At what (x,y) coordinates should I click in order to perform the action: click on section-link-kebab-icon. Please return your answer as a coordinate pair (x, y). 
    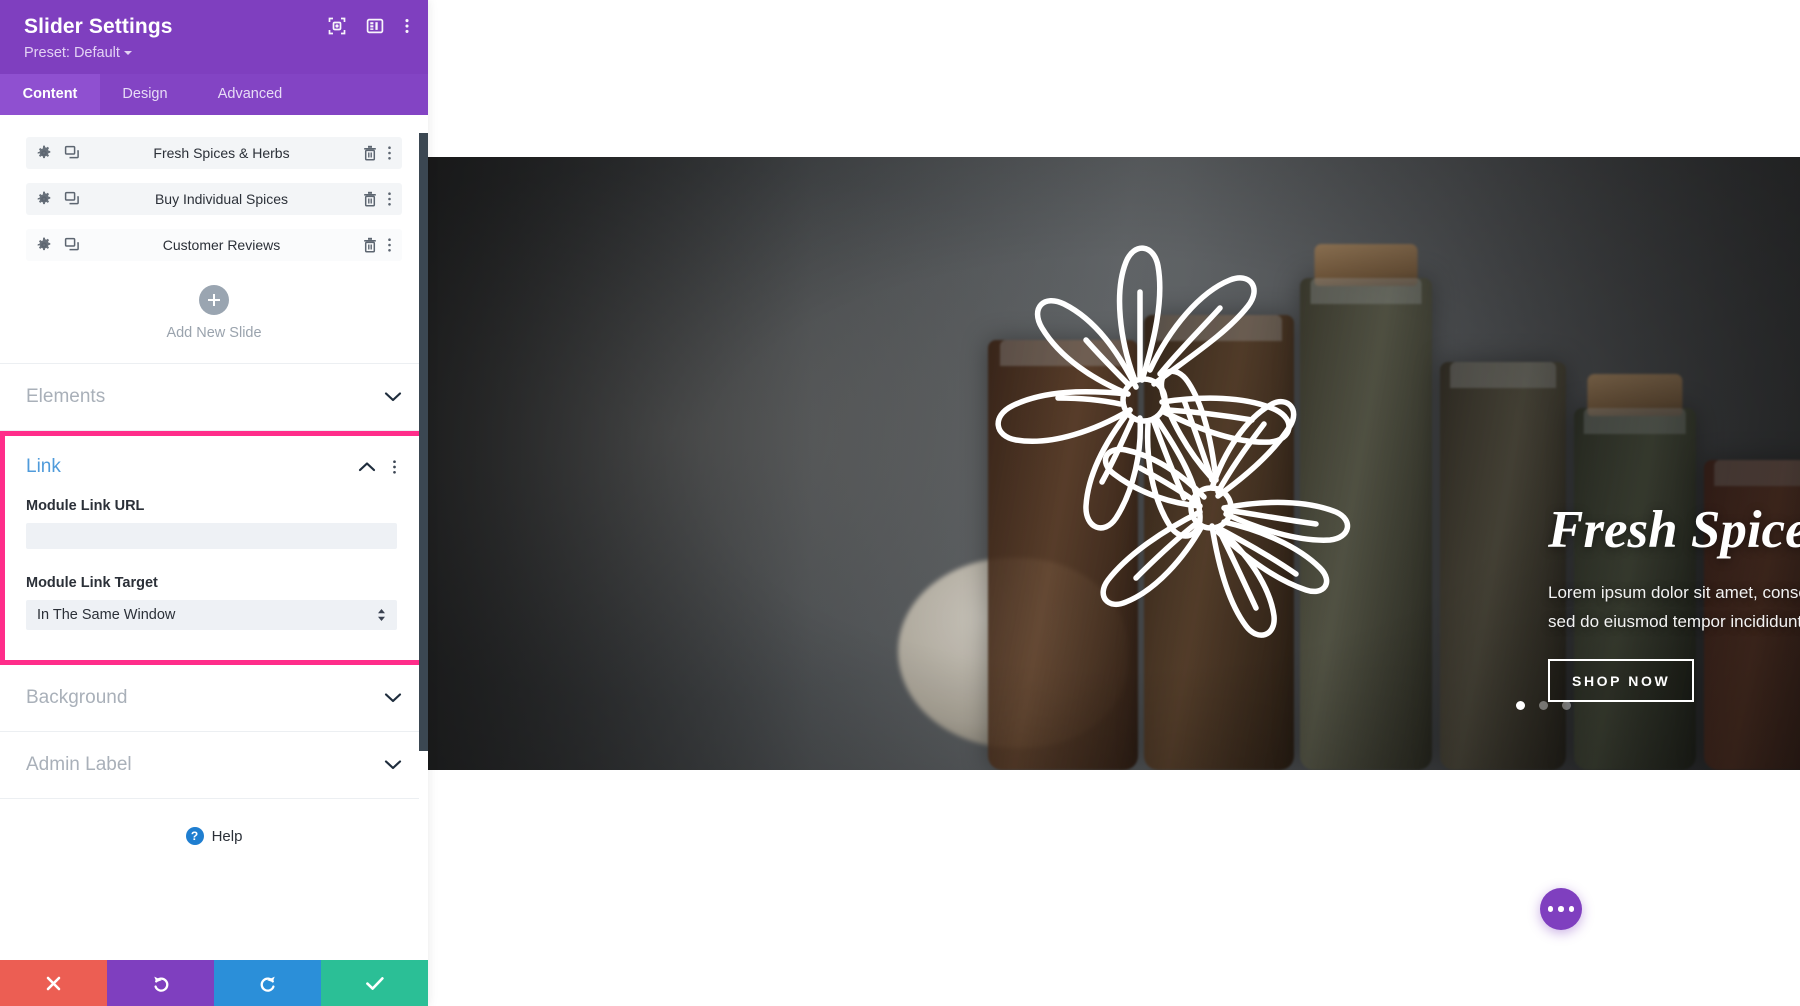
    Looking at the image, I should click on (394, 467).